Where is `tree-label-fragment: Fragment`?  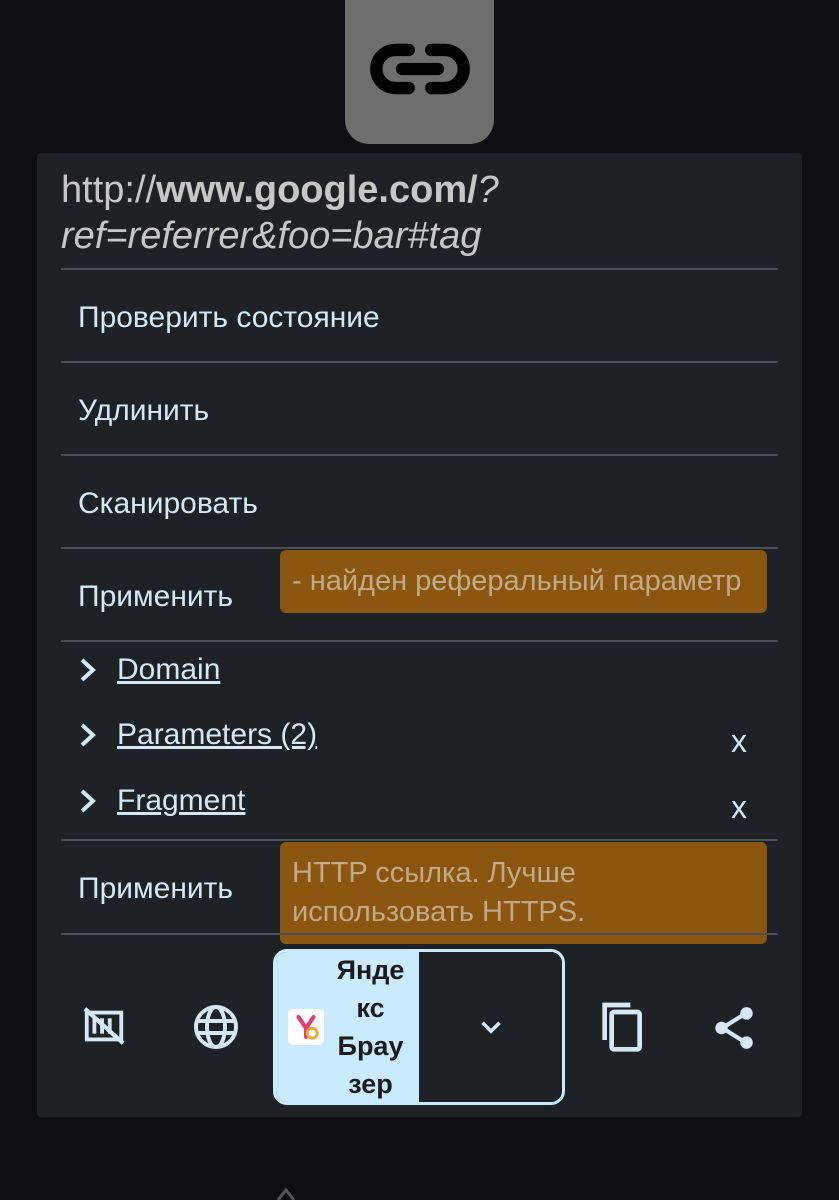
tree-label-fragment: Fragment is located at coordinates (181, 801).